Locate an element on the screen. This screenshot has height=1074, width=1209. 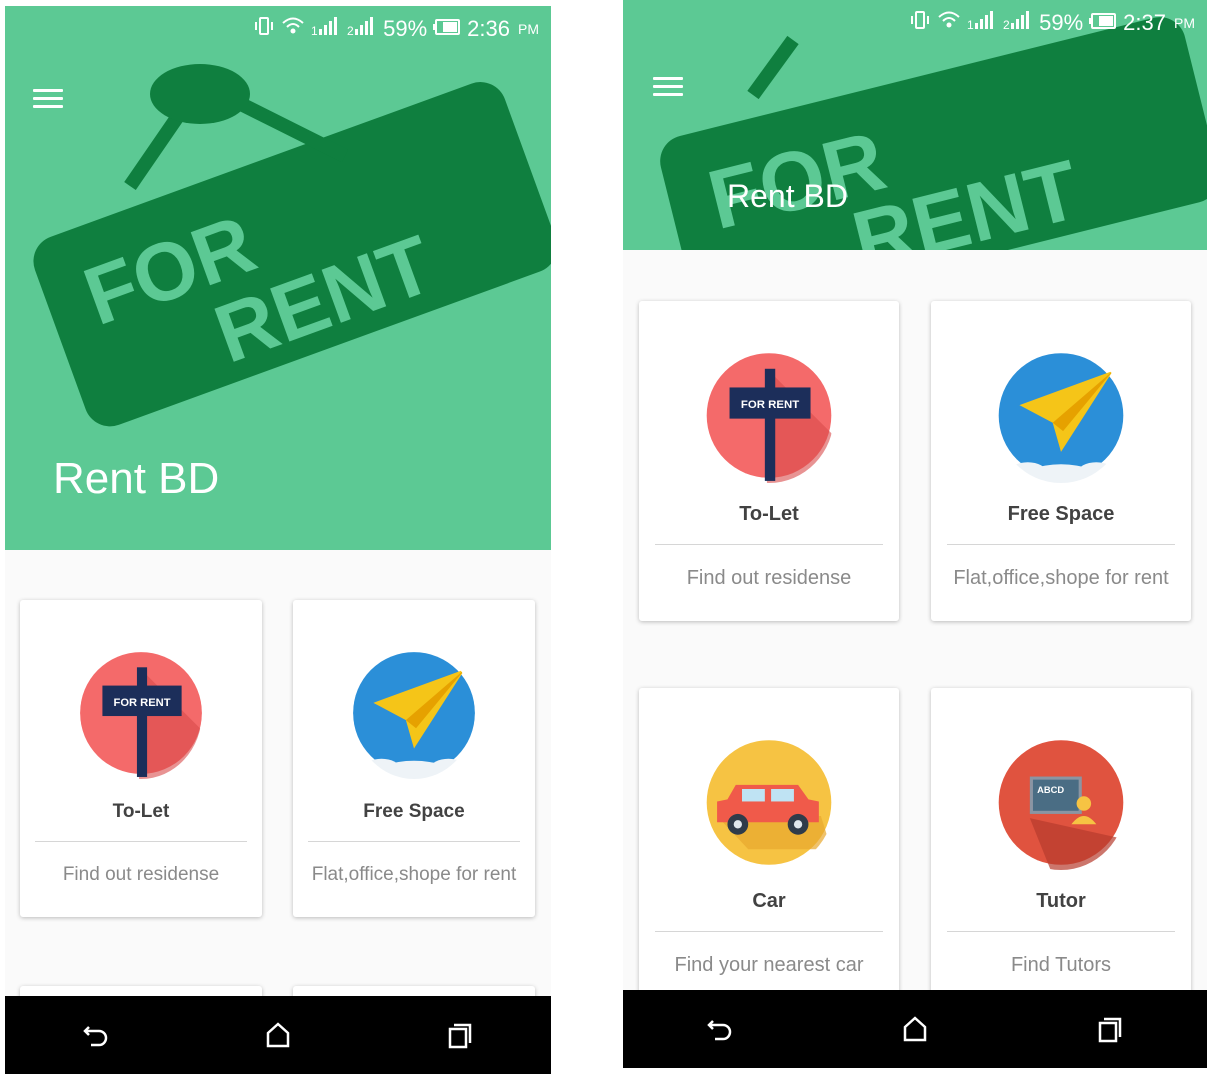
car-icon is located at coordinates (769, 802).